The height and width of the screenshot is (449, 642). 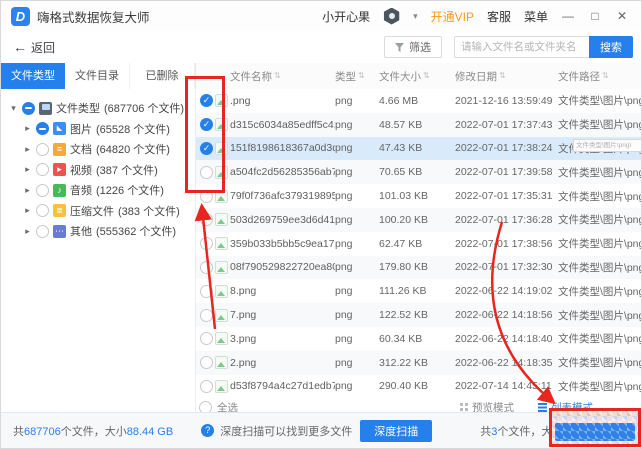 I want to click on account-dropdown-icon: ▾, so click(x=415, y=16).